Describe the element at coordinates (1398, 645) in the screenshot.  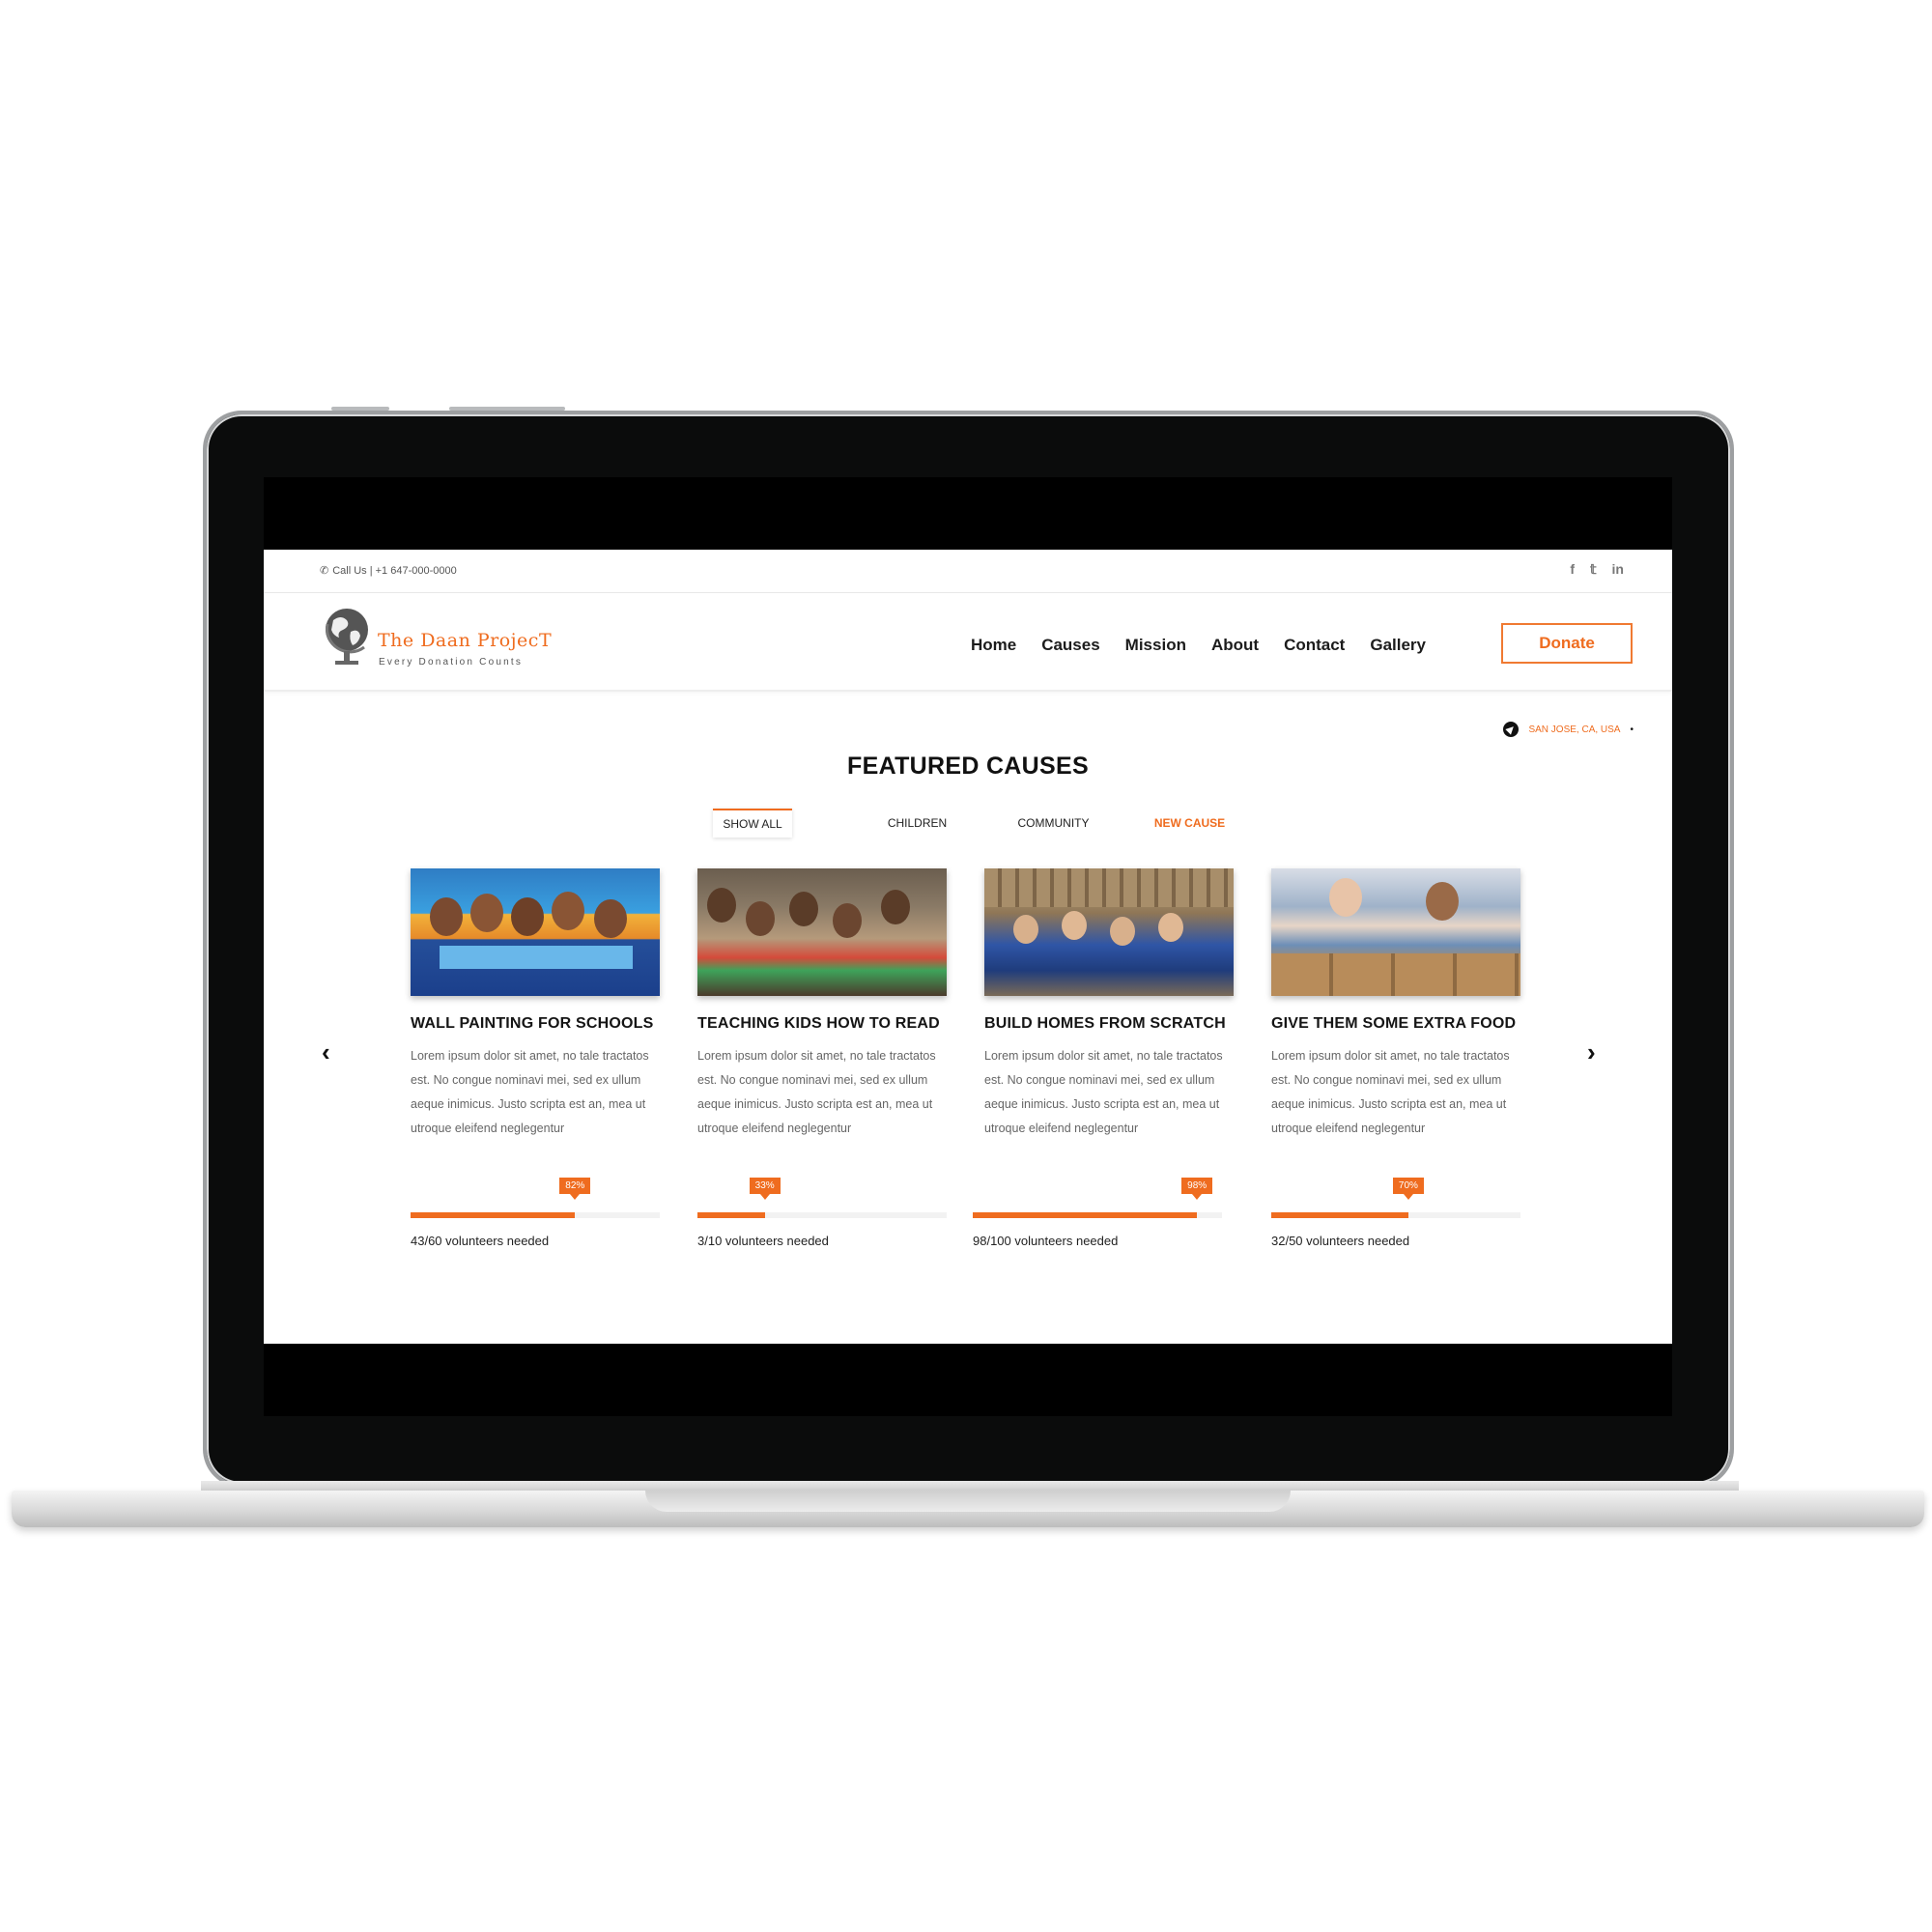
I see `nav-gallery: Gallery` at that location.